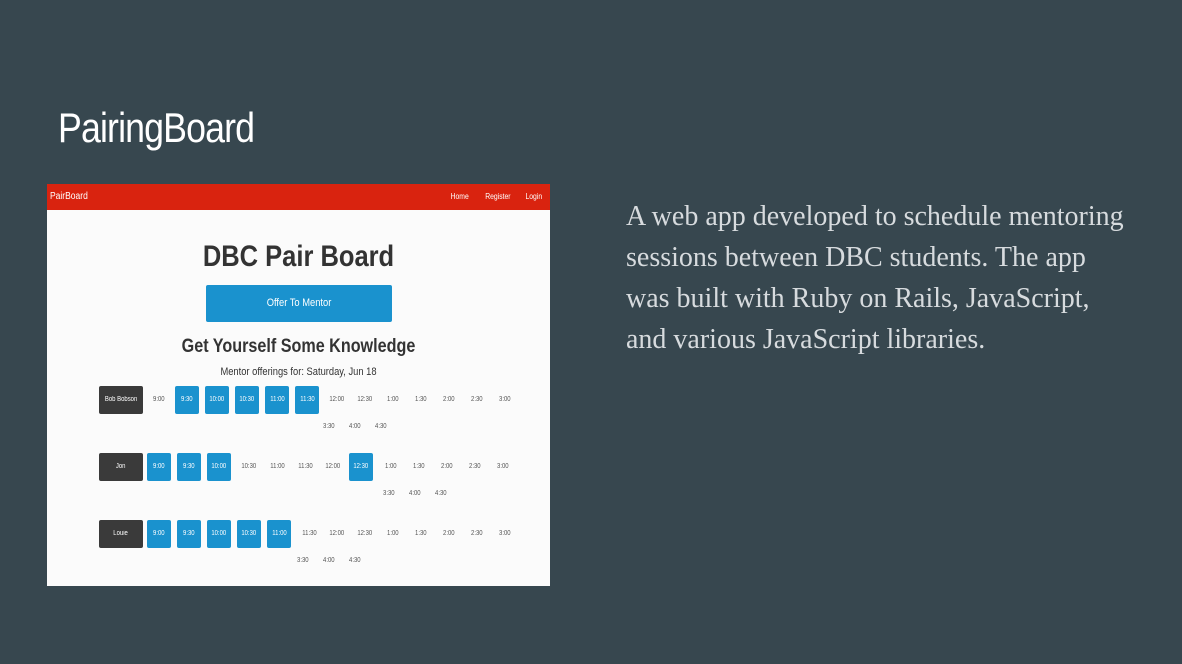  What do you see at coordinates (156, 127) in the screenshot?
I see `slide-title: PairingBoard` at bounding box center [156, 127].